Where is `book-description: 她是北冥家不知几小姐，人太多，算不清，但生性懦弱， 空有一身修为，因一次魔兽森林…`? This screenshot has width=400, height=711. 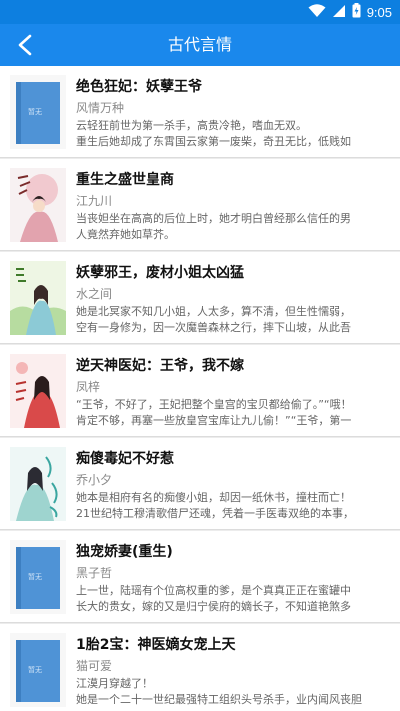 book-description: 她是北冥家不知几小姐，人太多，算不清，但生性懦弱， 空有一身修为，因一次魔兽森林… is located at coordinates (213, 319).